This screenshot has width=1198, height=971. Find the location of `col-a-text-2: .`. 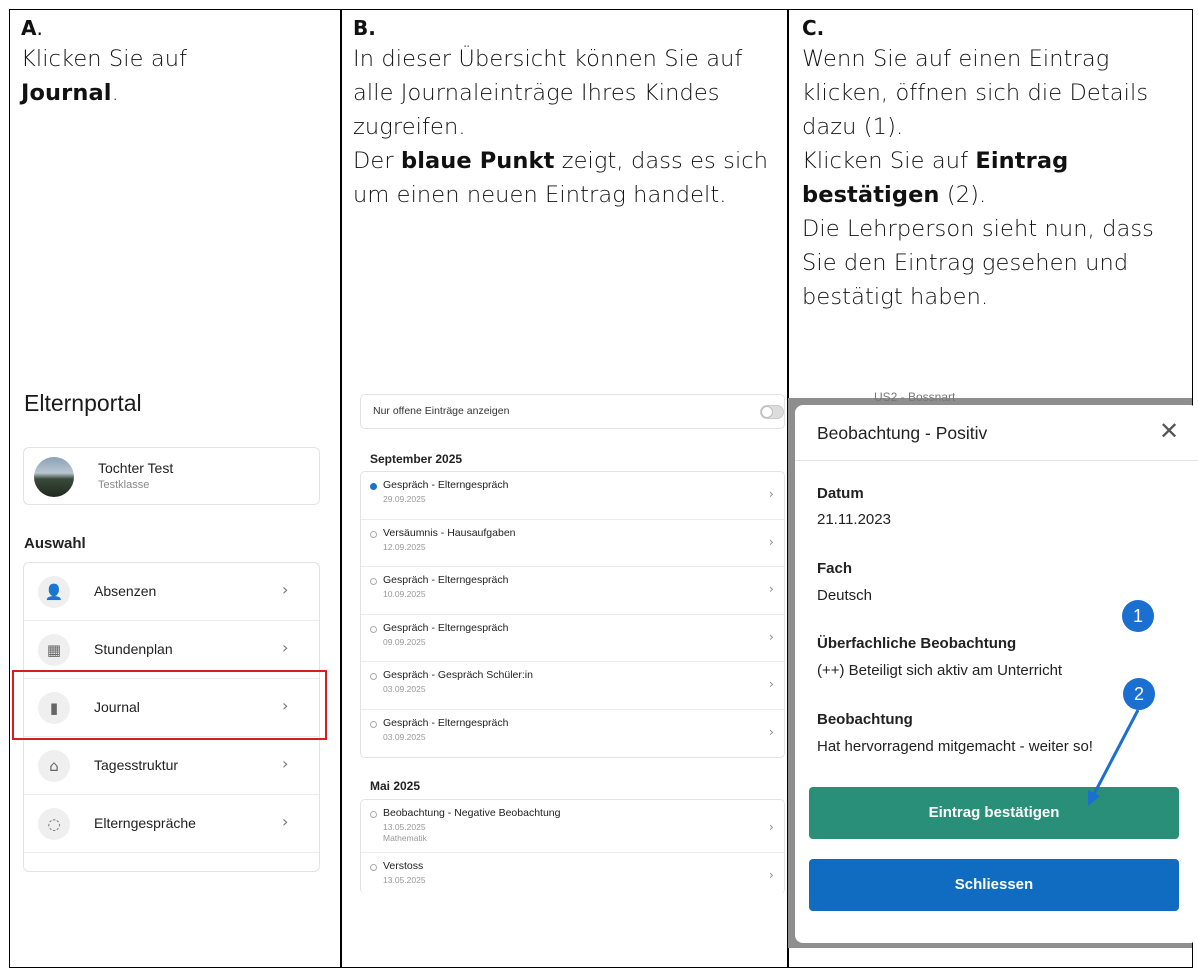

col-a-text-2: . is located at coordinates (115, 93).